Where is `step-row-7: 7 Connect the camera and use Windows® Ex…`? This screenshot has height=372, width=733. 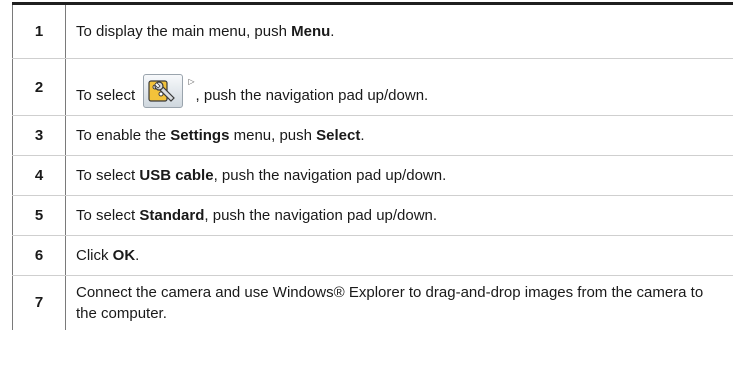 step-row-7: 7 Connect the camera and use Windows® Ex… is located at coordinates (372, 302).